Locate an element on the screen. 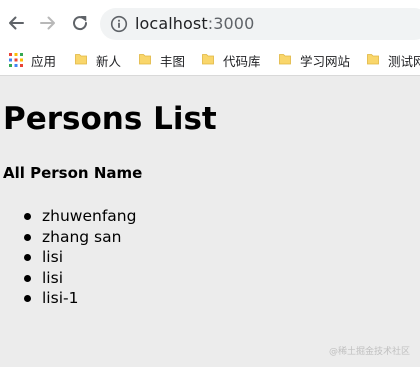  bookmark-label: 丰图 is located at coordinates (173, 61).